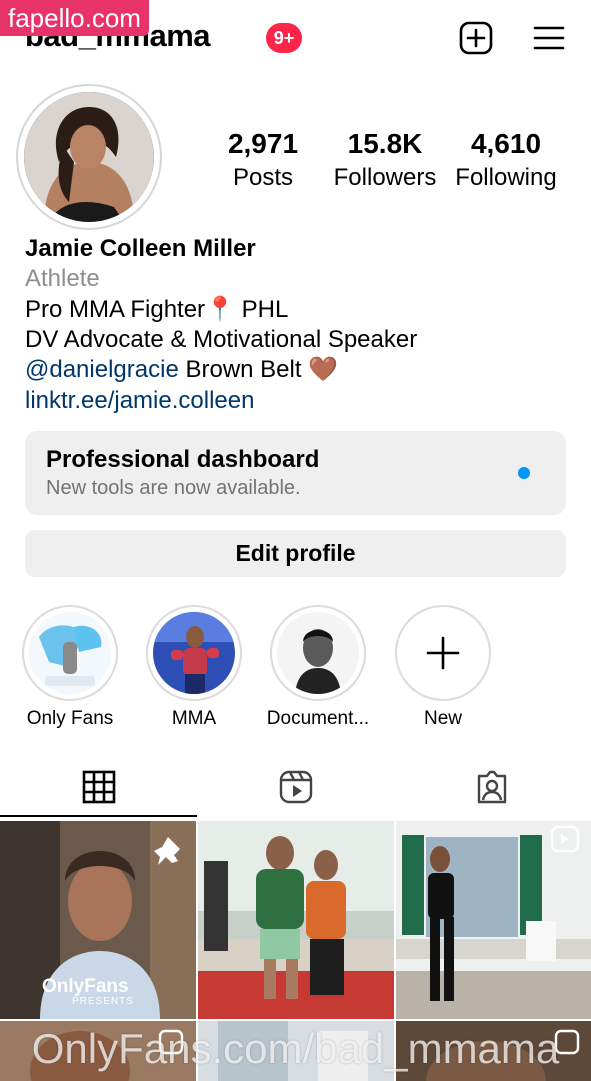 Image resolution: width=591 pixels, height=1081 pixels. Describe the element at coordinates (243, 369) in the screenshot. I see `bio-line-3-text: Brown Belt` at that location.